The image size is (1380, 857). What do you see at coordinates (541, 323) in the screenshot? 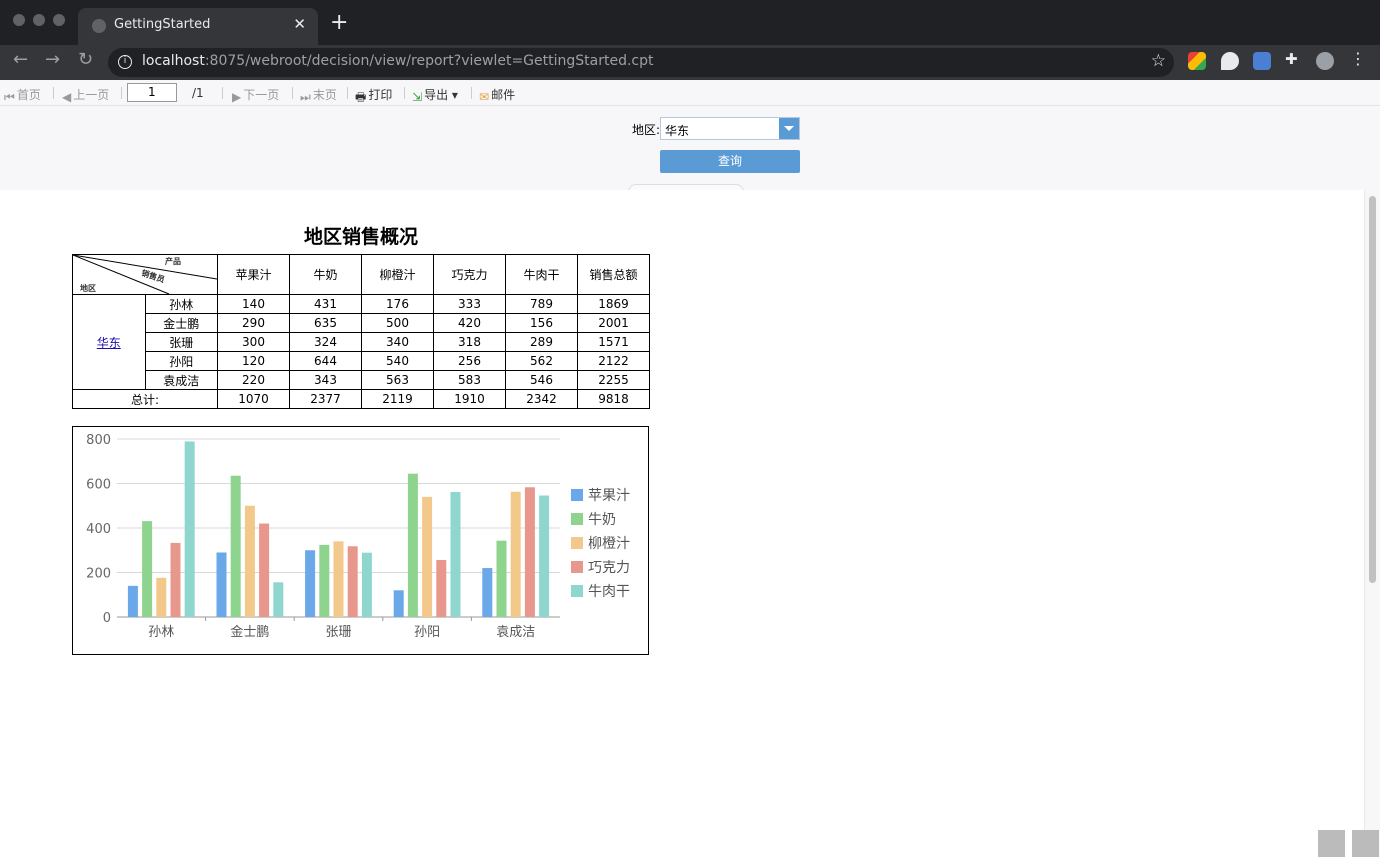
I see `value-cell: 156` at bounding box center [541, 323].